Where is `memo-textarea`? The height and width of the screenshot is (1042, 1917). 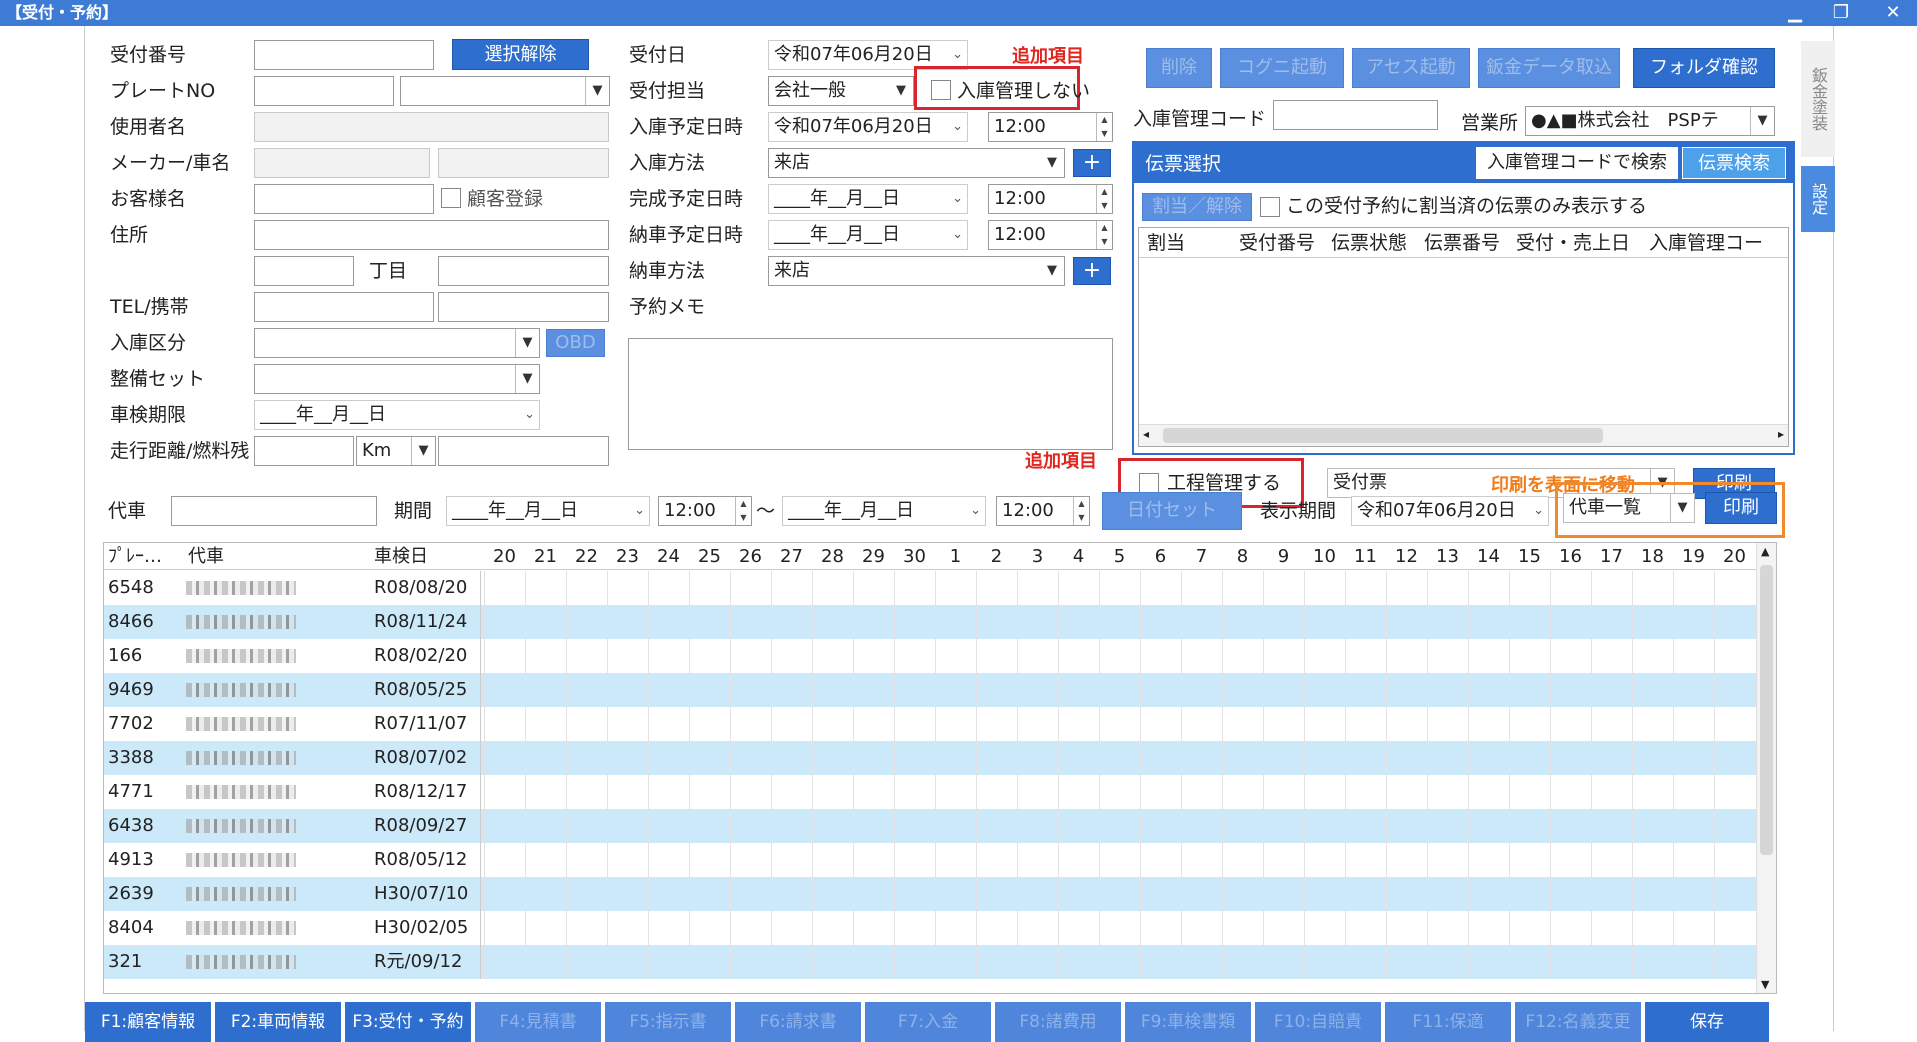
memo-textarea is located at coordinates (870, 394).